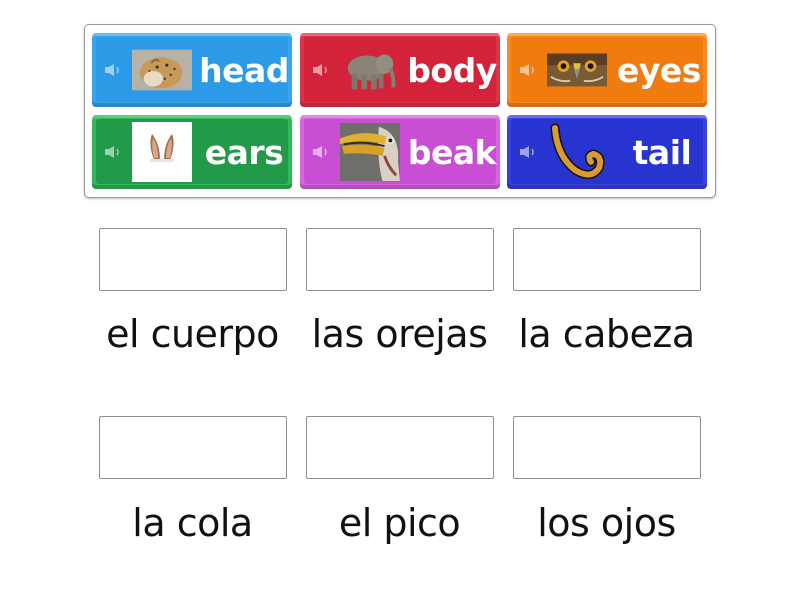  I want to click on elephant-image, so click(370, 70).